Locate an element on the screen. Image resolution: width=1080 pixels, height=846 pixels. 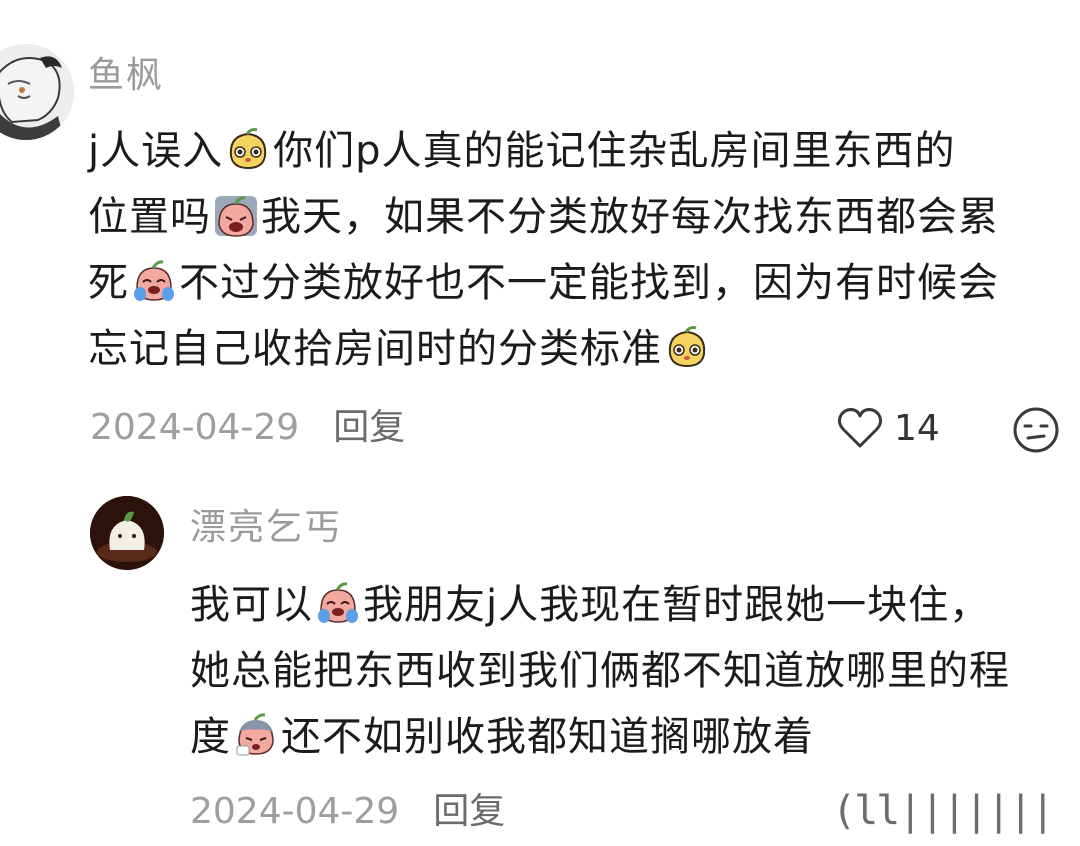
avatar-anime-character-icon is located at coordinates (37, 92).